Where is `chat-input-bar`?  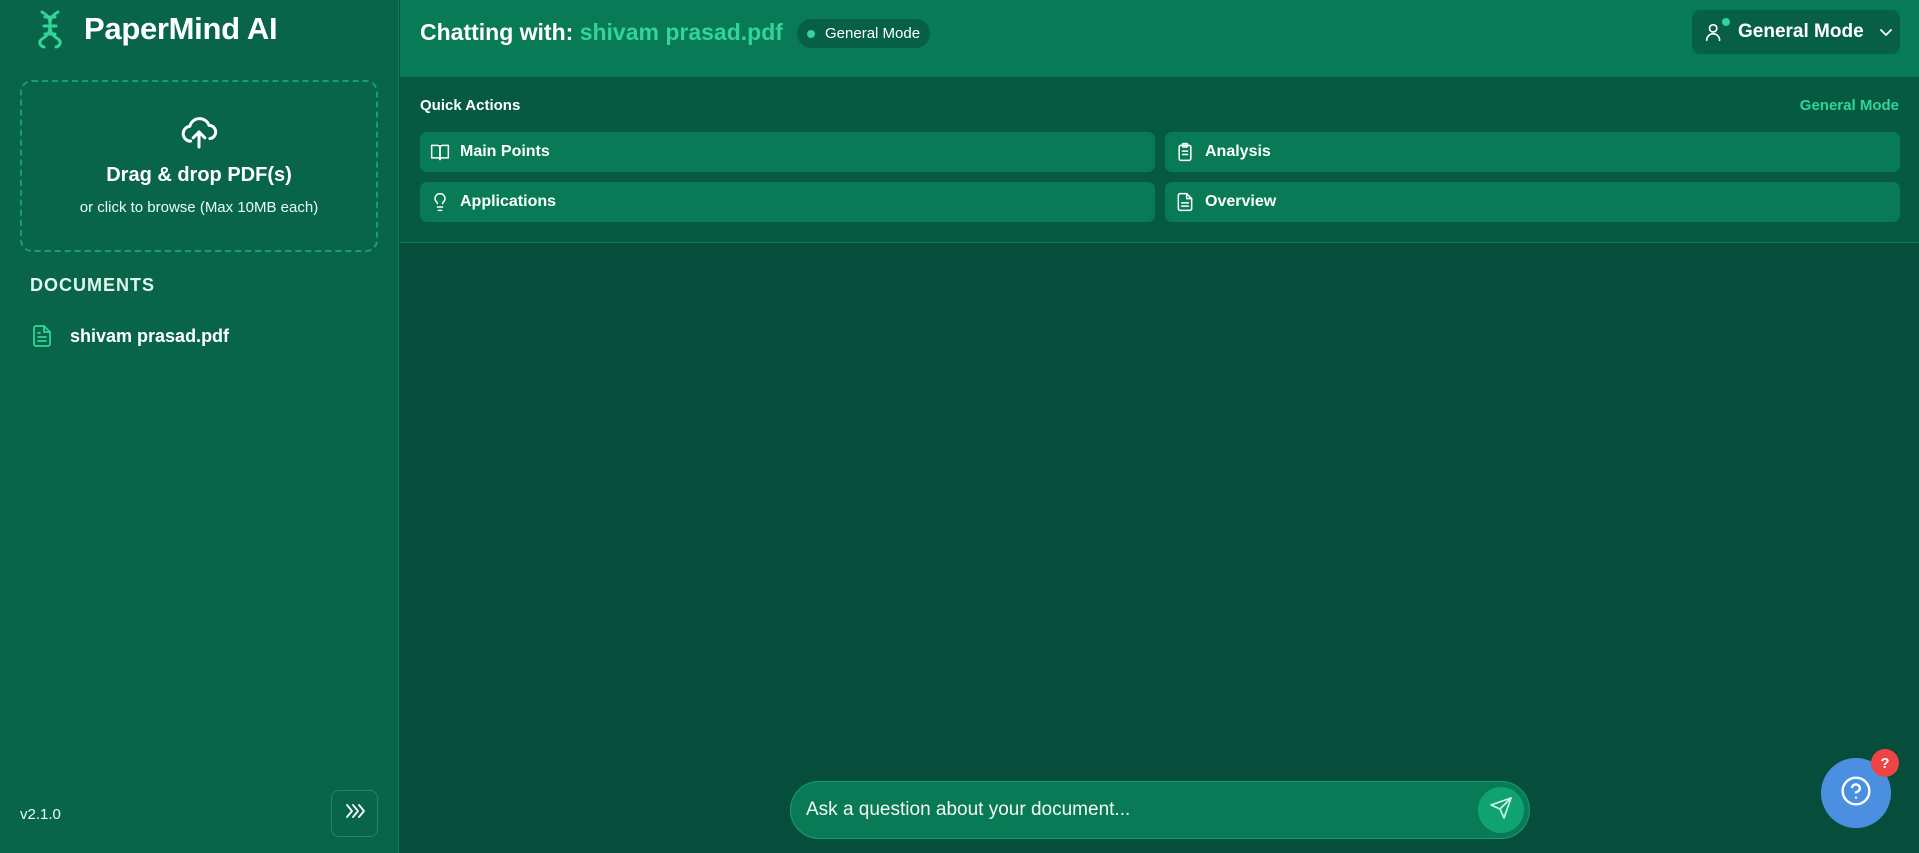 chat-input-bar is located at coordinates (1160, 810).